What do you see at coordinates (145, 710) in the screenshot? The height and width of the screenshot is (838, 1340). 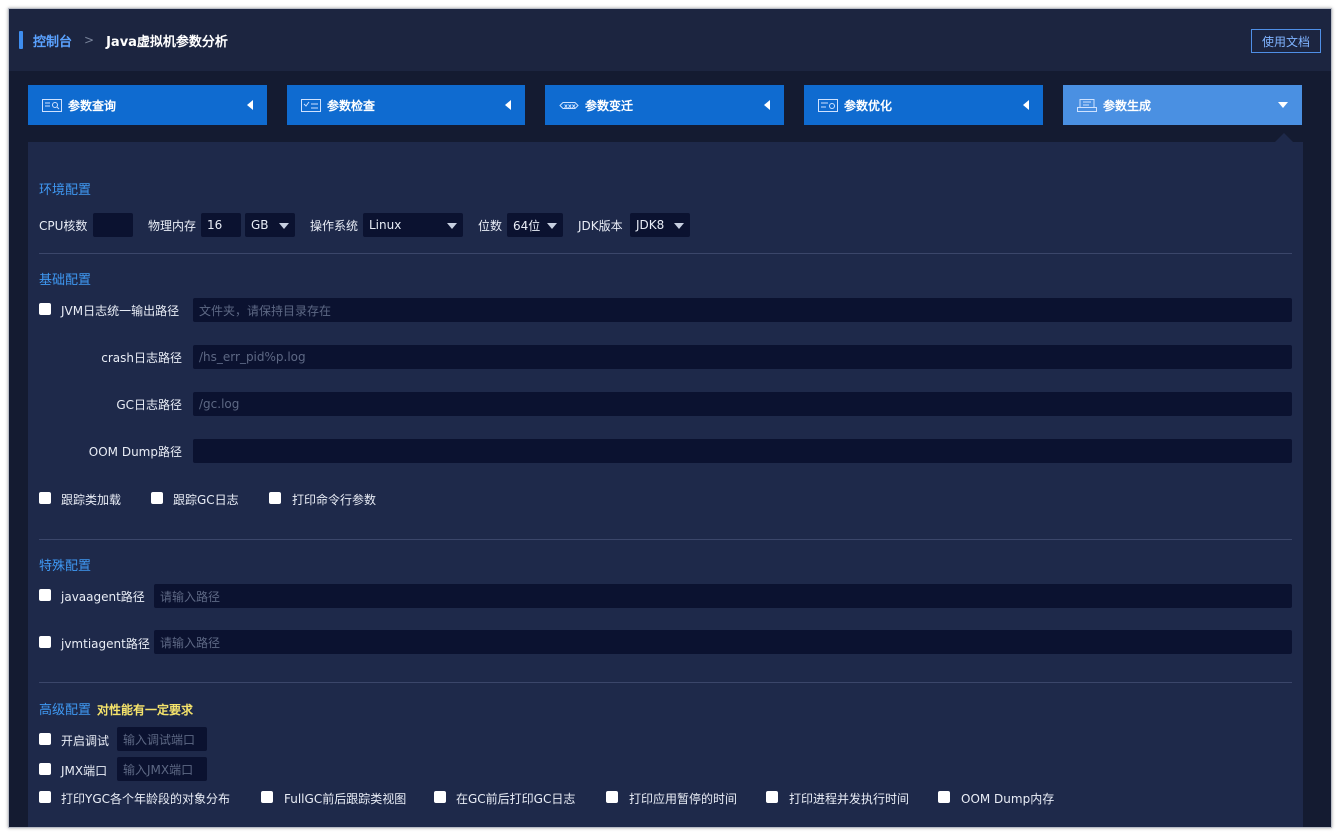 I see `advanced-note: 对性能有一定要求` at bounding box center [145, 710].